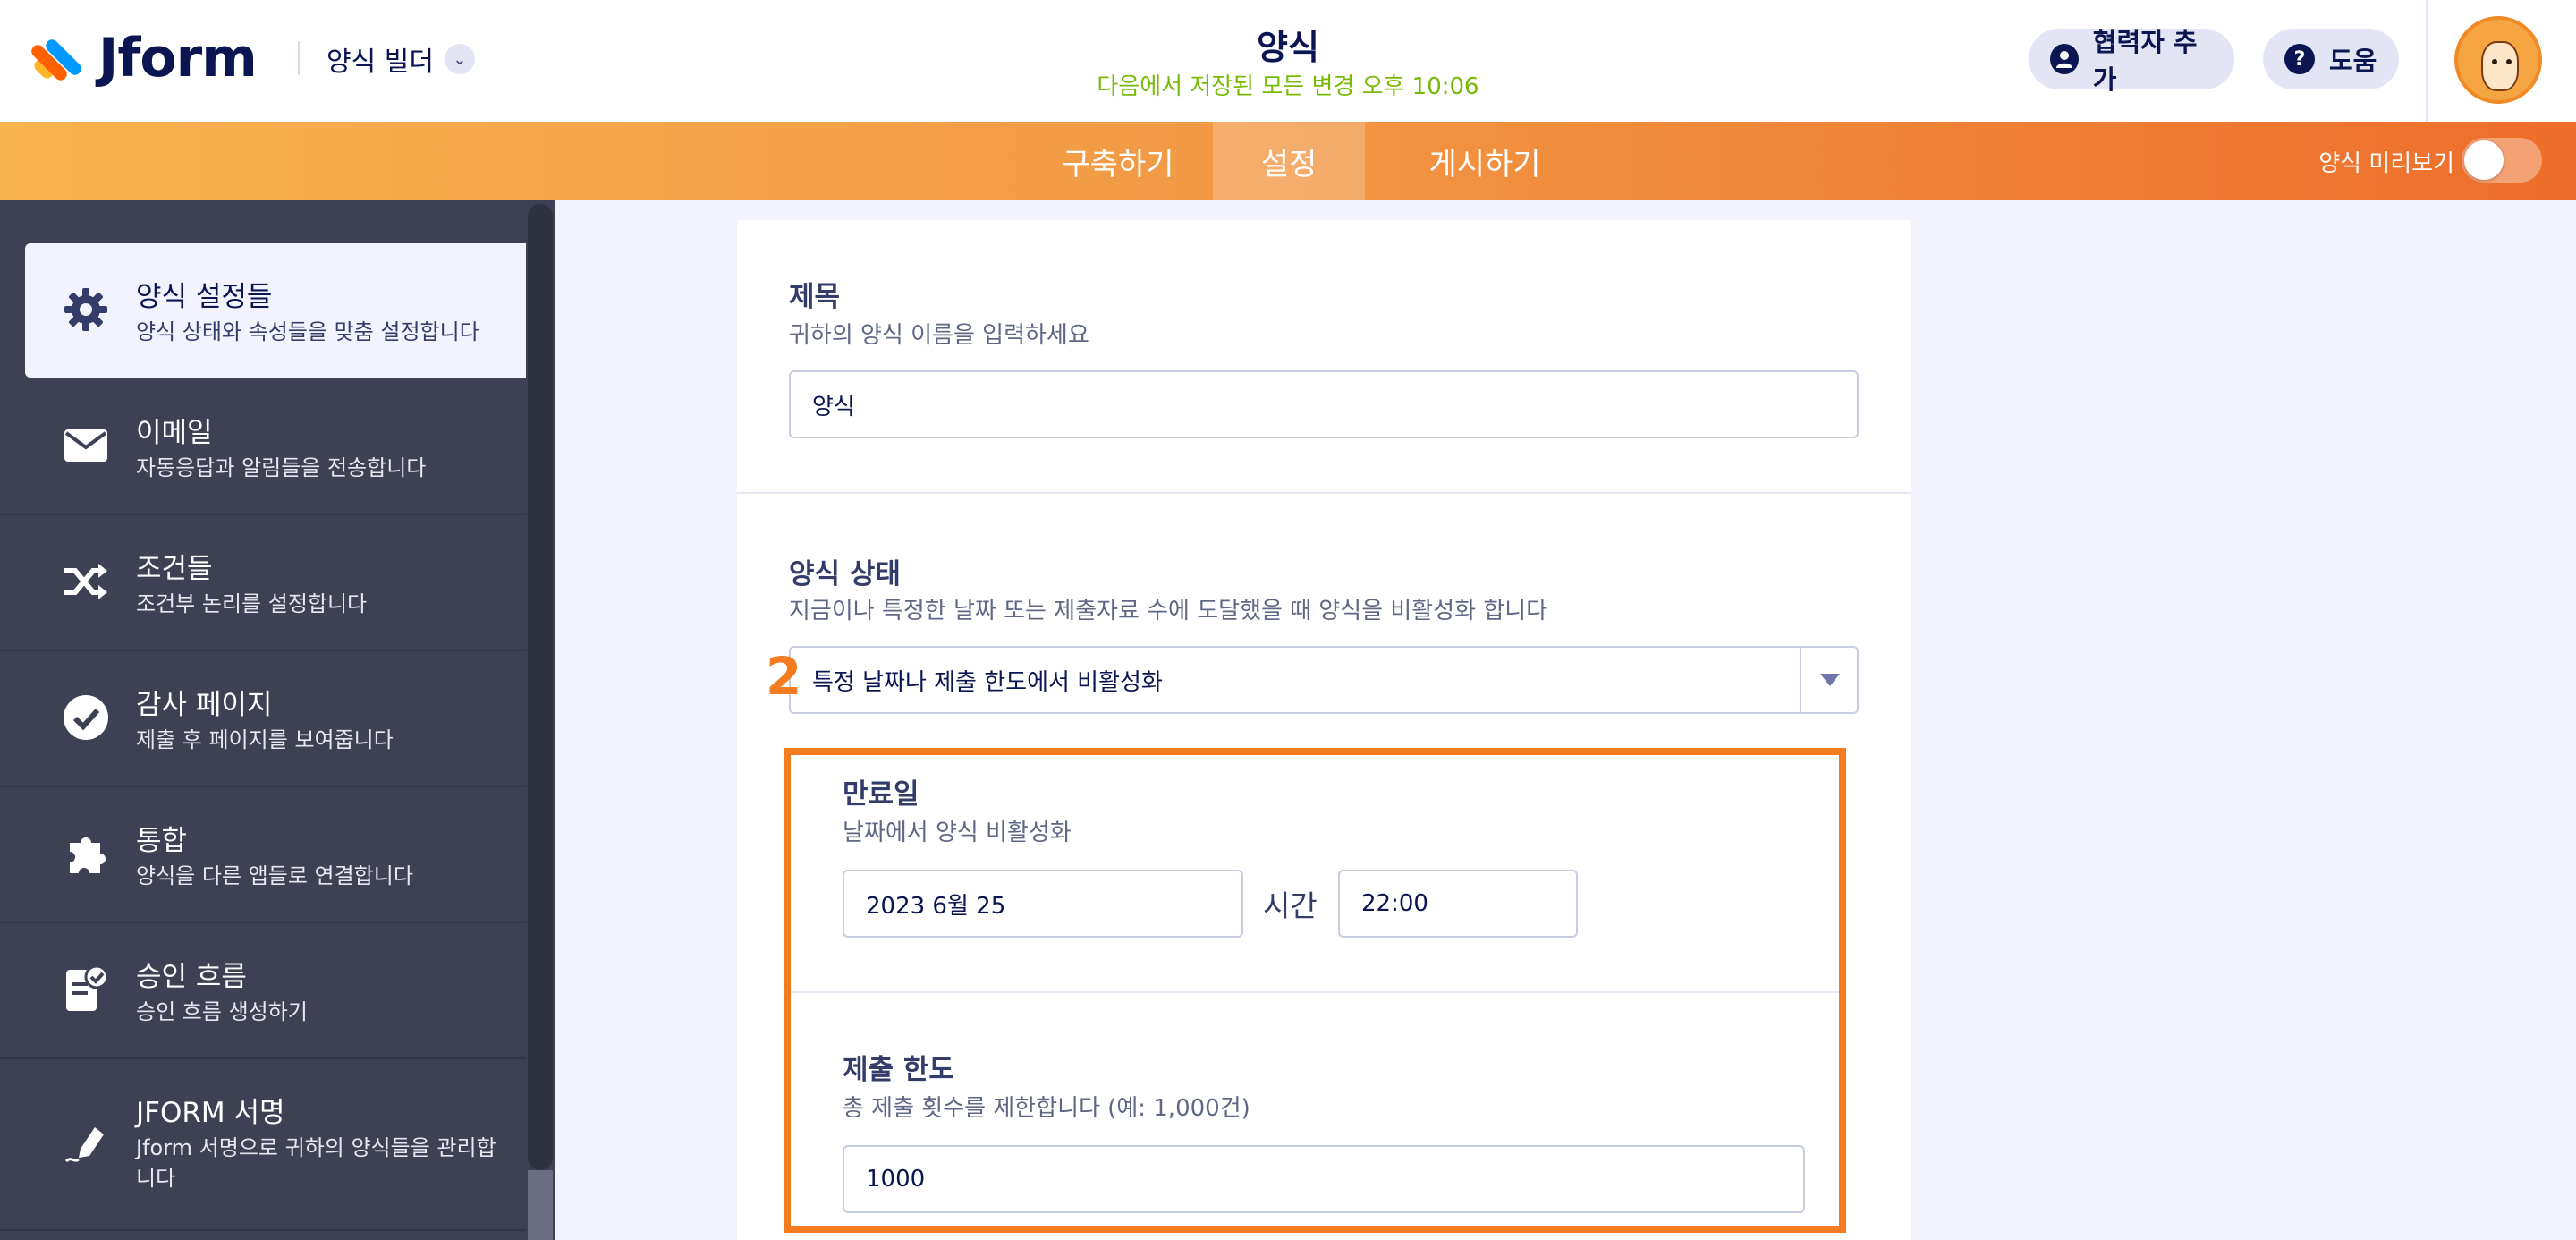 The image size is (2576, 1240). What do you see at coordinates (86, 853) in the screenshot?
I see `puzzle-icon` at bounding box center [86, 853].